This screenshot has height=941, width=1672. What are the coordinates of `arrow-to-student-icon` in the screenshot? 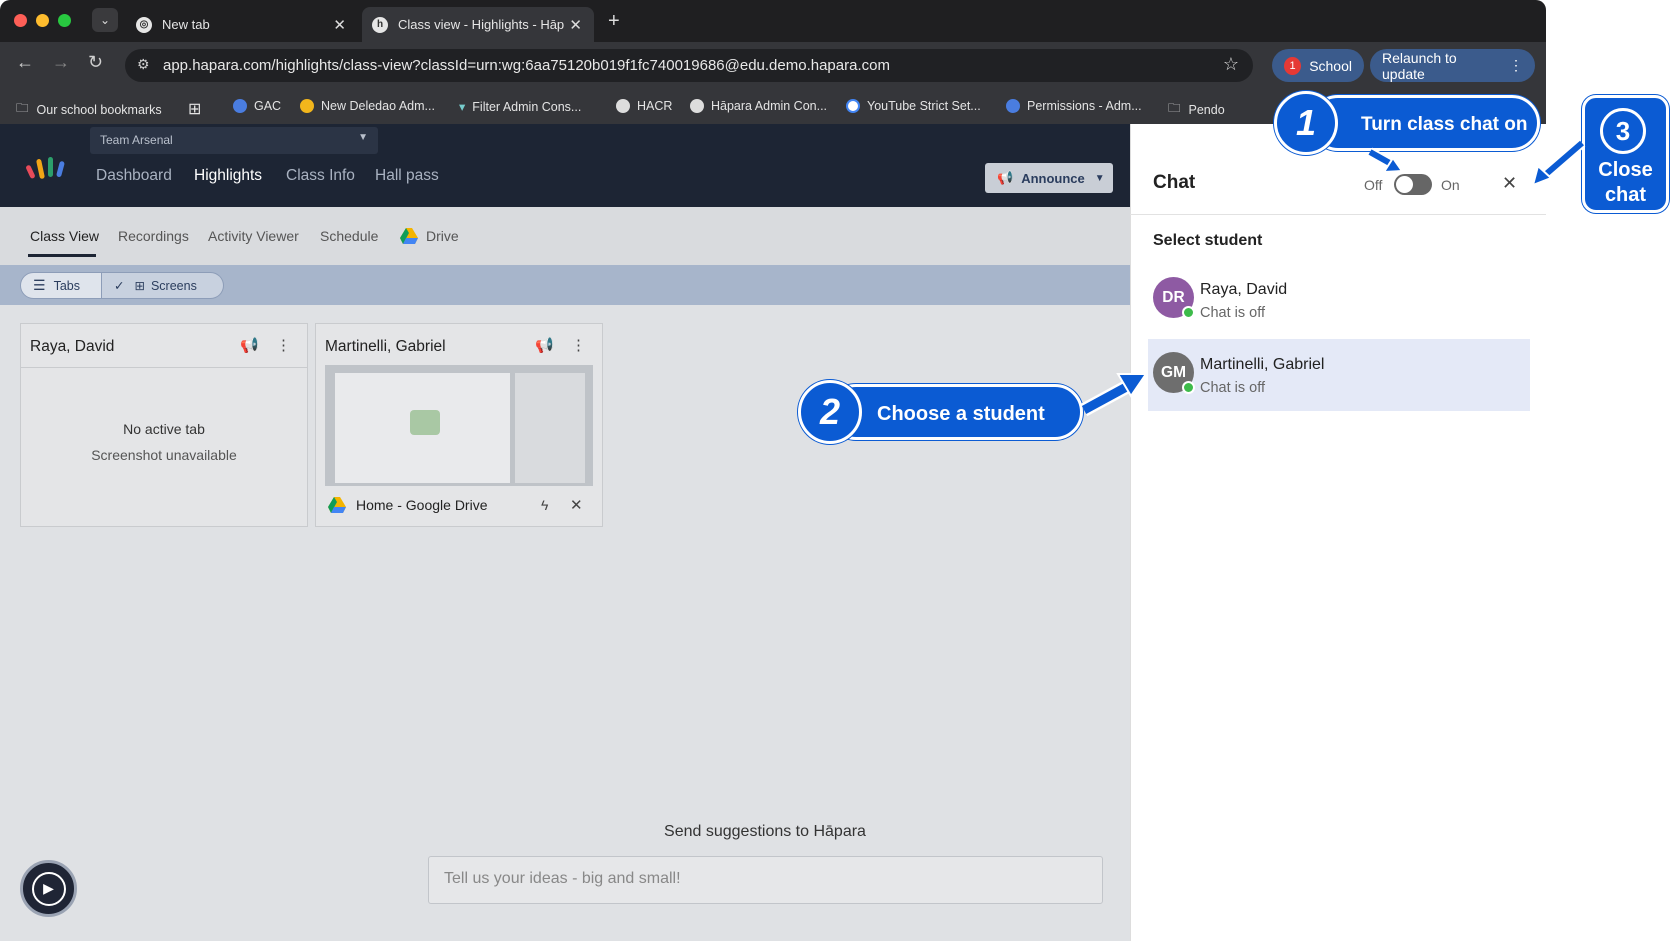 It's located at (1114, 395).